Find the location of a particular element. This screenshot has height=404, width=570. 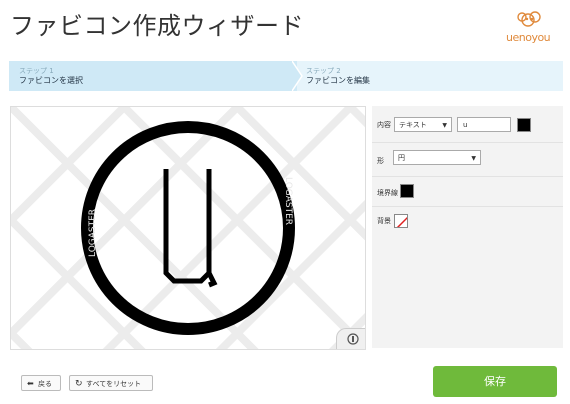

background-row: 背景 is located at coordinates (467, 220).